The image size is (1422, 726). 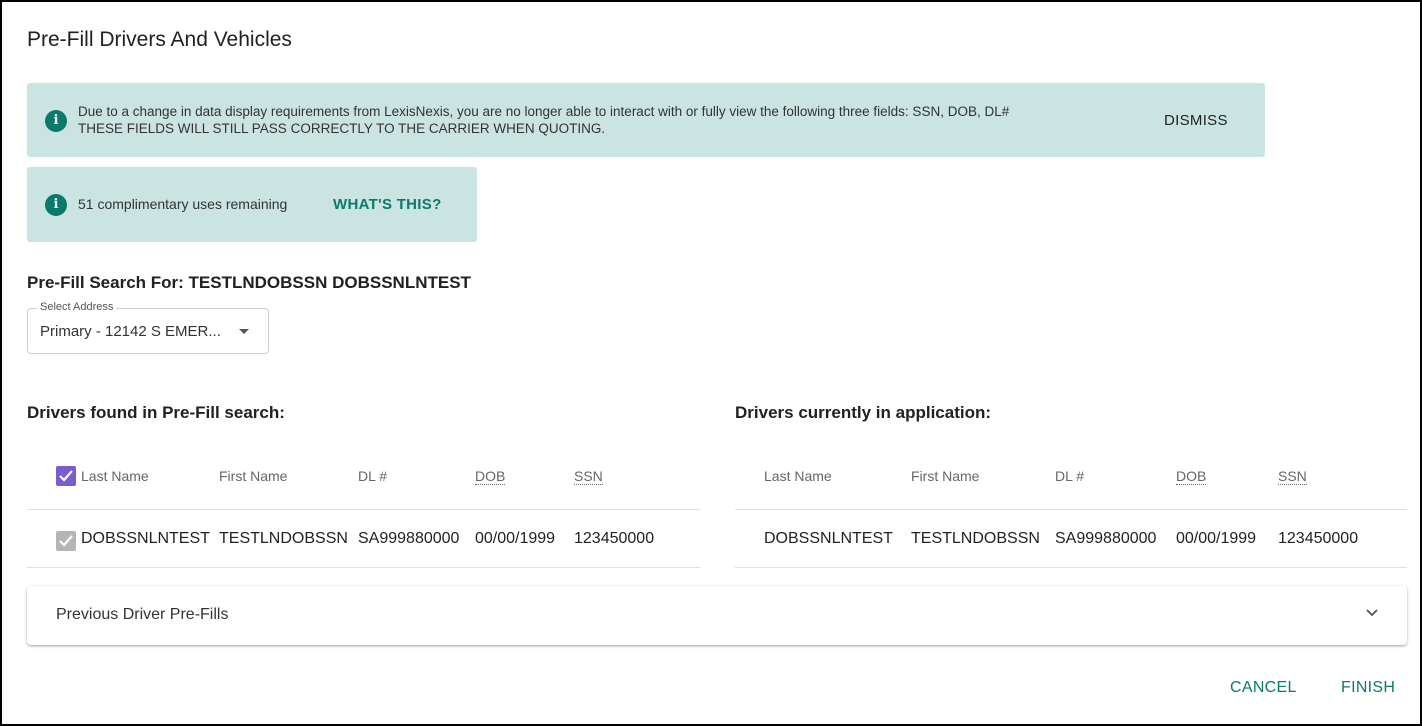 I want to click on select-all-checkbox, so click(x=66, y=476).